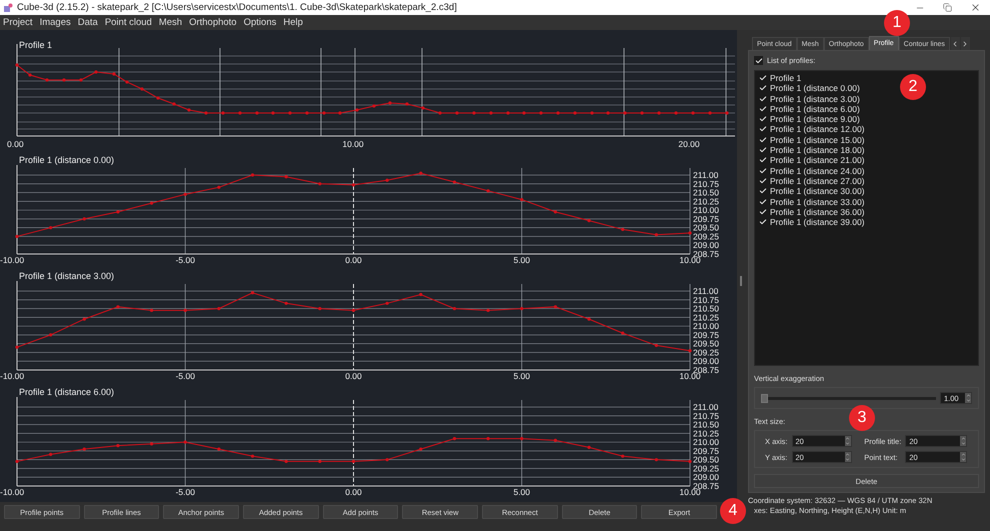 The image size is (990, 531). I want to click on chart-title: Profile 1 (distance 3.00), so click(66, 276).